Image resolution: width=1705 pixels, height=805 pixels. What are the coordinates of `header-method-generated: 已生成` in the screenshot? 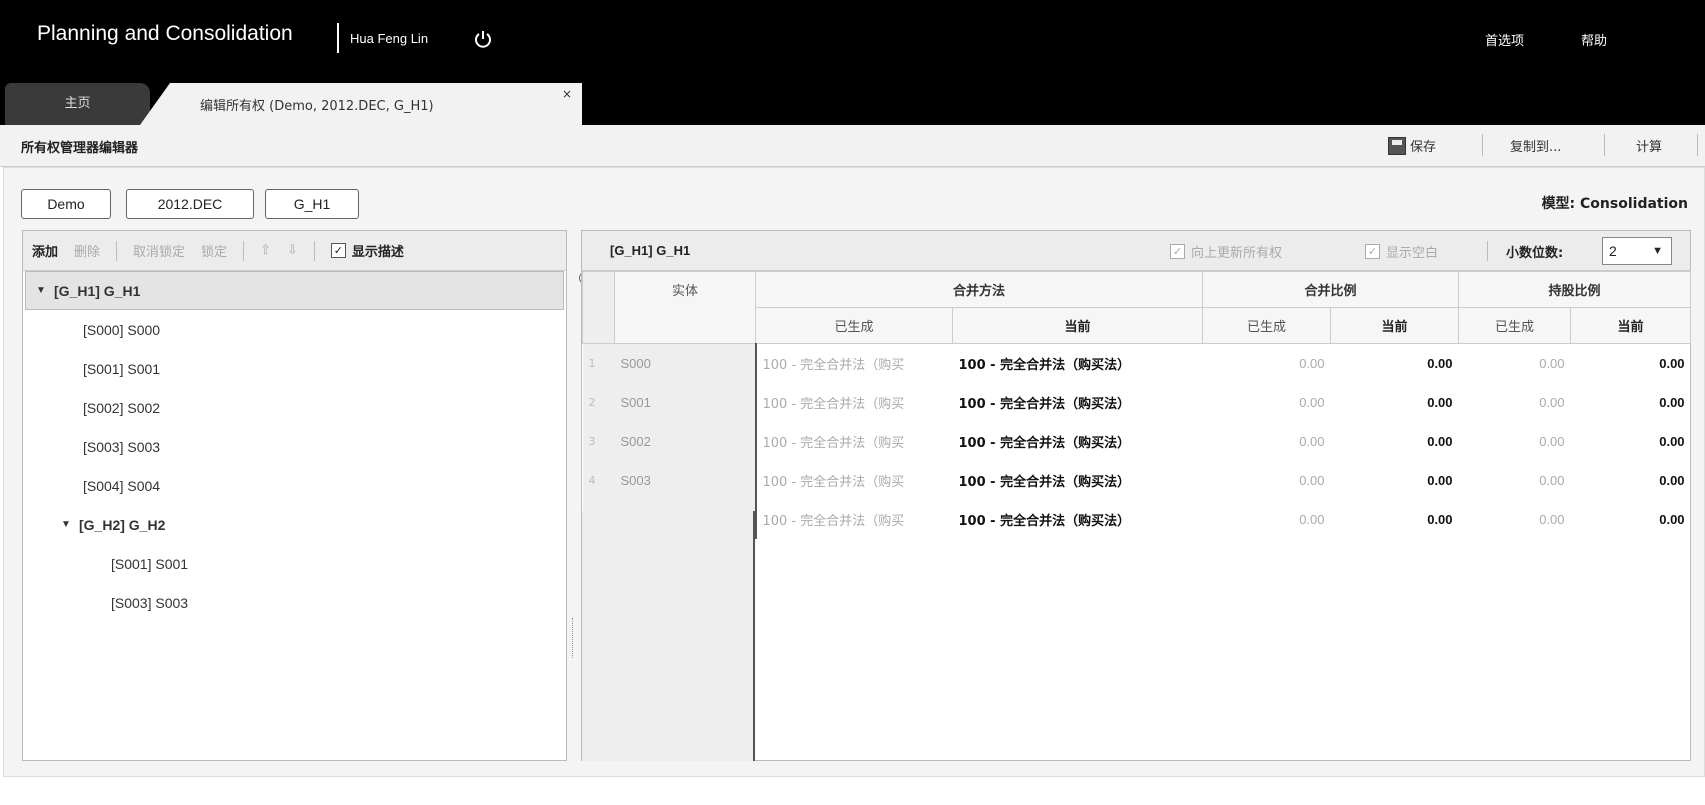 It's located at (854, 325).